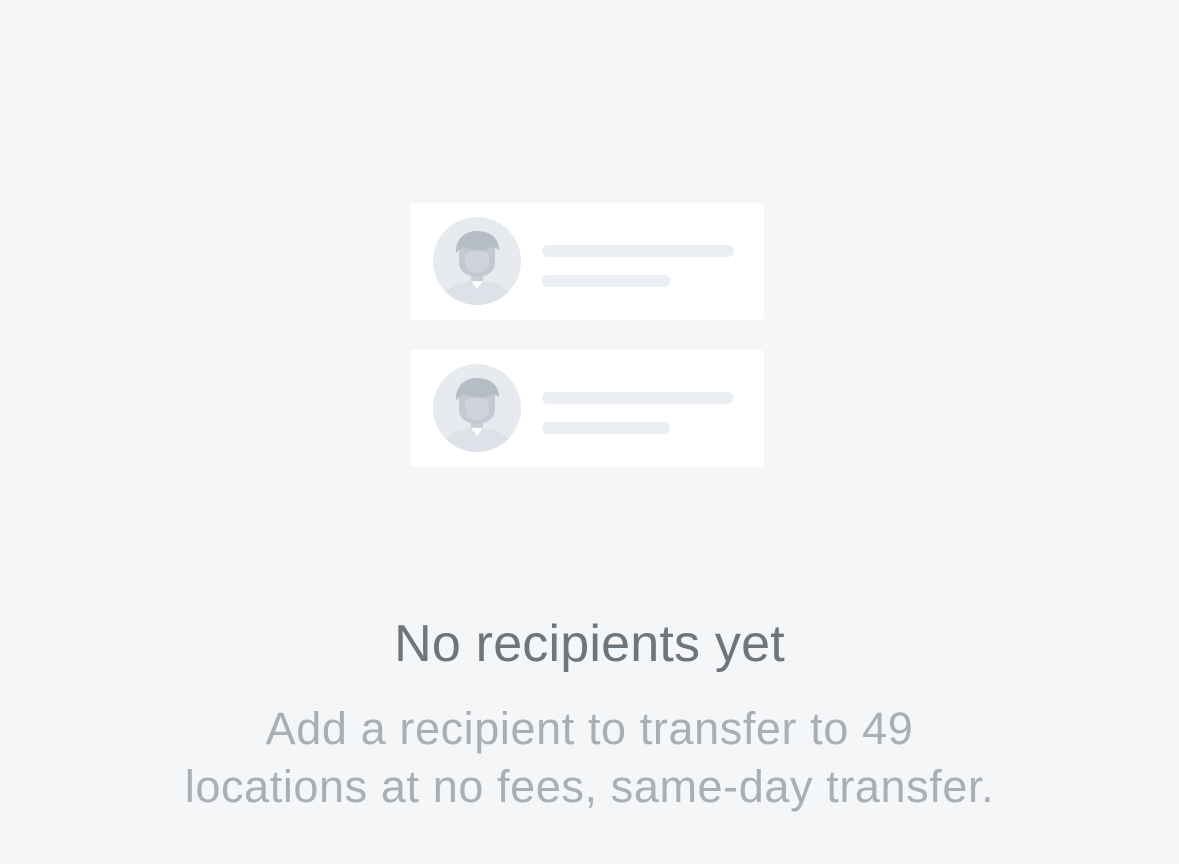  What do you see at coordinates (587, 335) in the screenshot?
I see `recipients-placeholder-illustration` at bounding box center [587, 335].